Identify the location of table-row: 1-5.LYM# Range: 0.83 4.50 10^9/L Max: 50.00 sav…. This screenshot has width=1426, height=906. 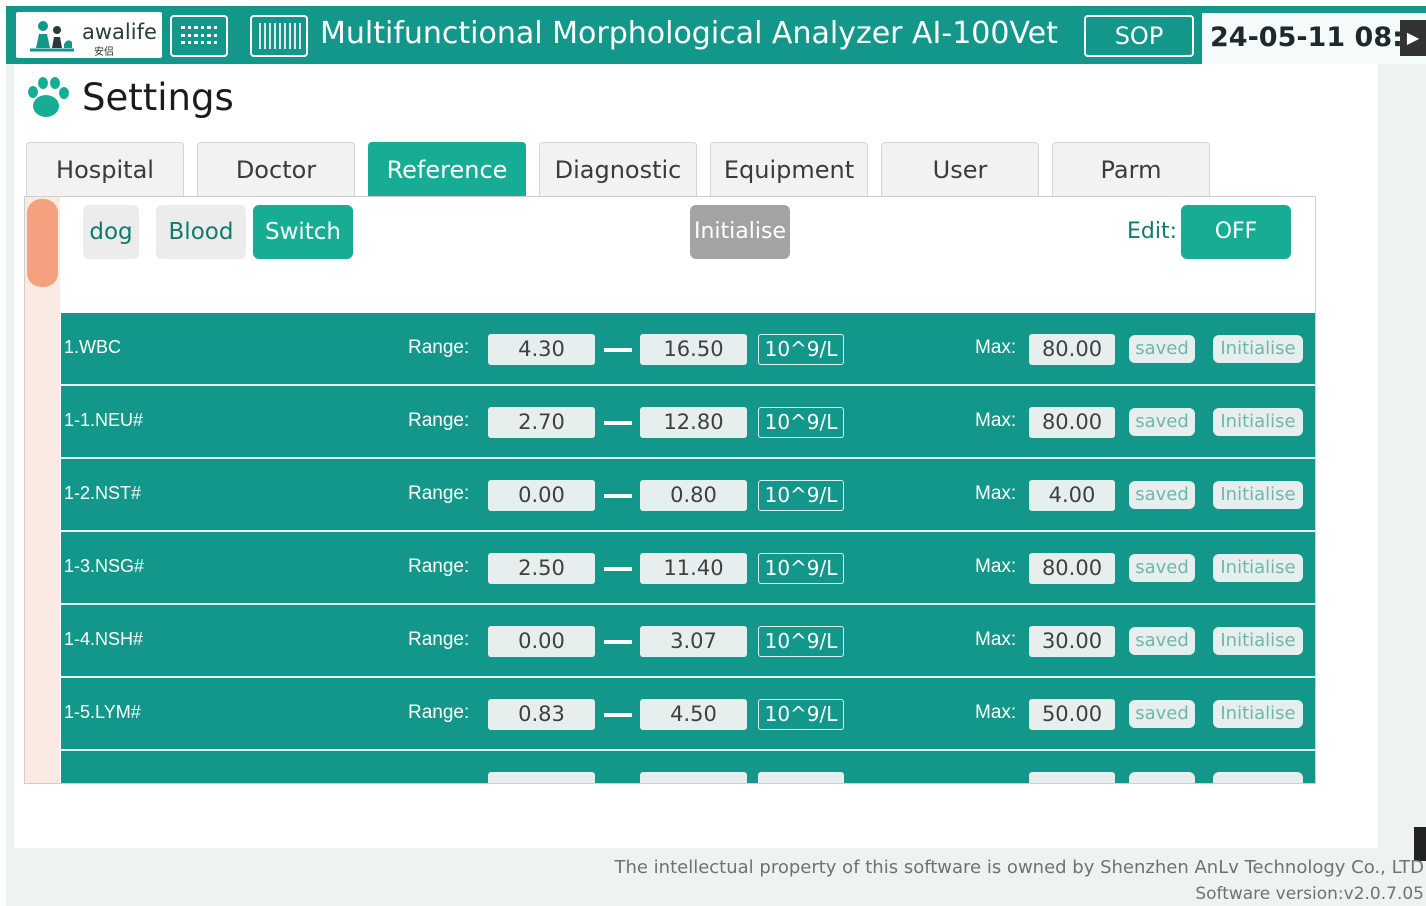
(688, 714).